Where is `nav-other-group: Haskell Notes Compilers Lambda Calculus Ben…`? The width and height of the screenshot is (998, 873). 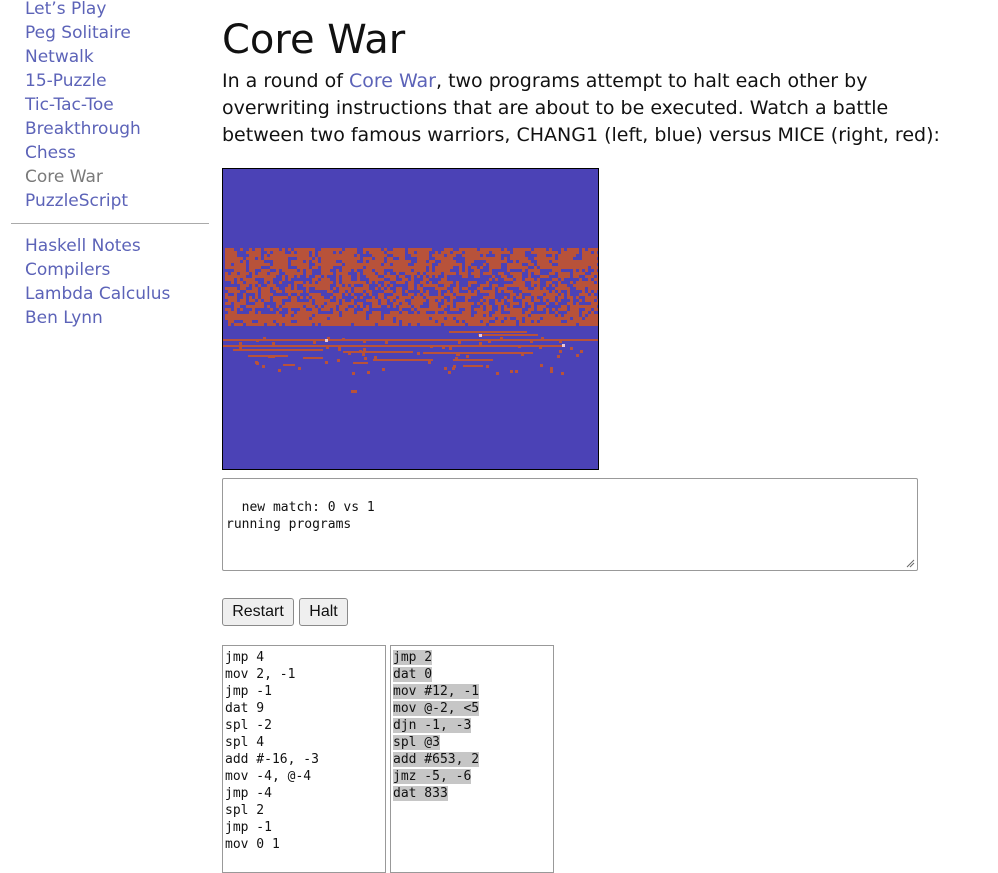
nav-other-group: Haskell Notes Compilers Lambda Calculus Ben… is located at coordinates (110, 282).